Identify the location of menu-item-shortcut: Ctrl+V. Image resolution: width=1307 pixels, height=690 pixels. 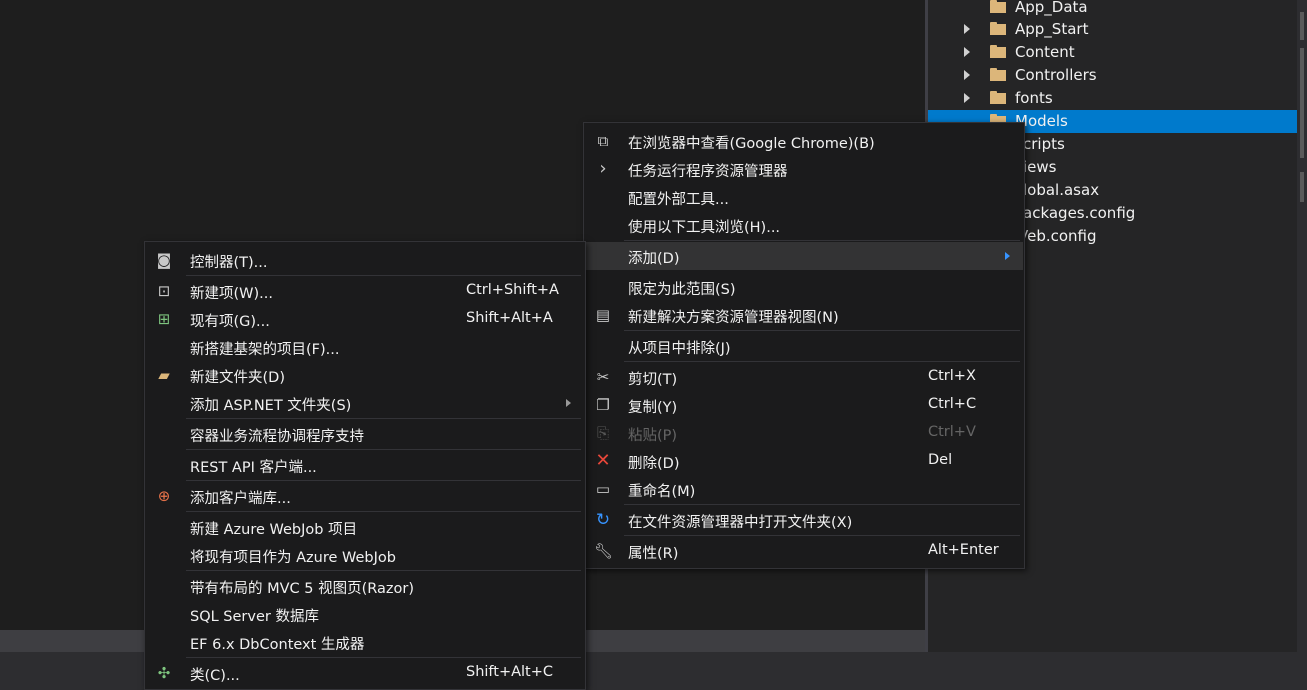
(952, 432).